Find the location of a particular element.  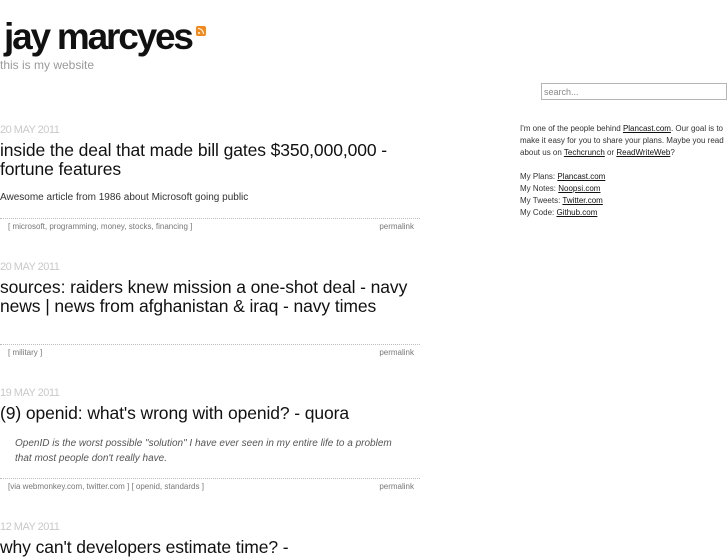

sidebar-intro-text: ? is located at coordinates (672, 152).